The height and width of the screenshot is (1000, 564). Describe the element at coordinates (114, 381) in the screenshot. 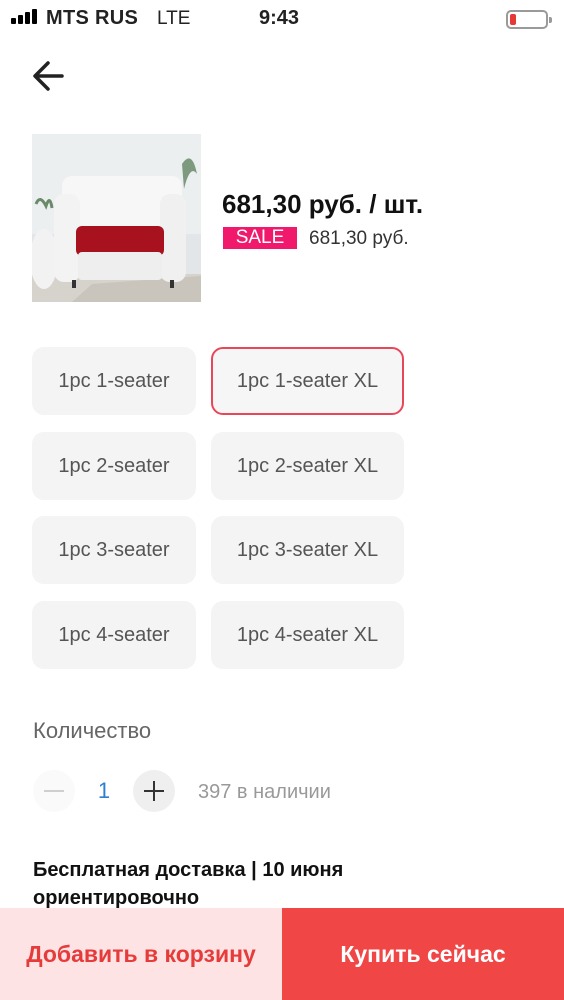

I see `variant-option: 1pc 1-seater` at that location.